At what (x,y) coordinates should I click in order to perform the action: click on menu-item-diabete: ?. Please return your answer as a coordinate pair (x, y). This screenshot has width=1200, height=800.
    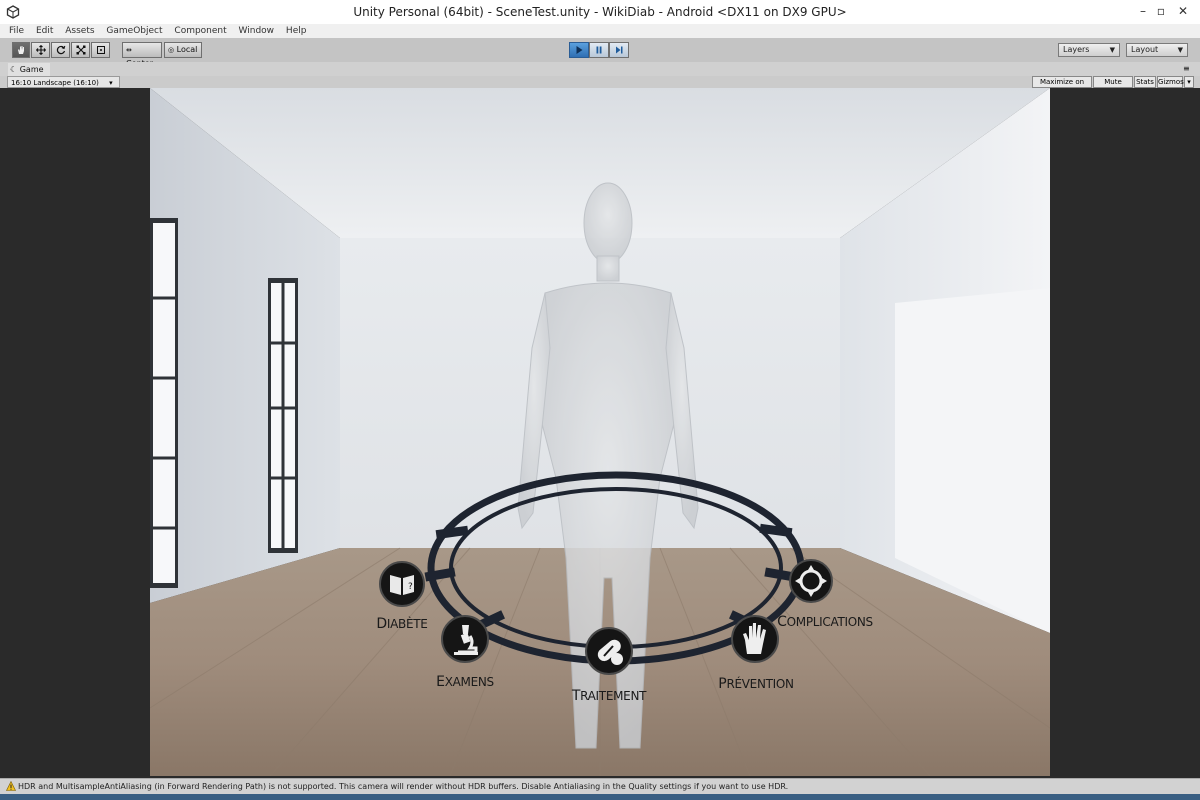
    Looking at the image, I should click on (403, 590).